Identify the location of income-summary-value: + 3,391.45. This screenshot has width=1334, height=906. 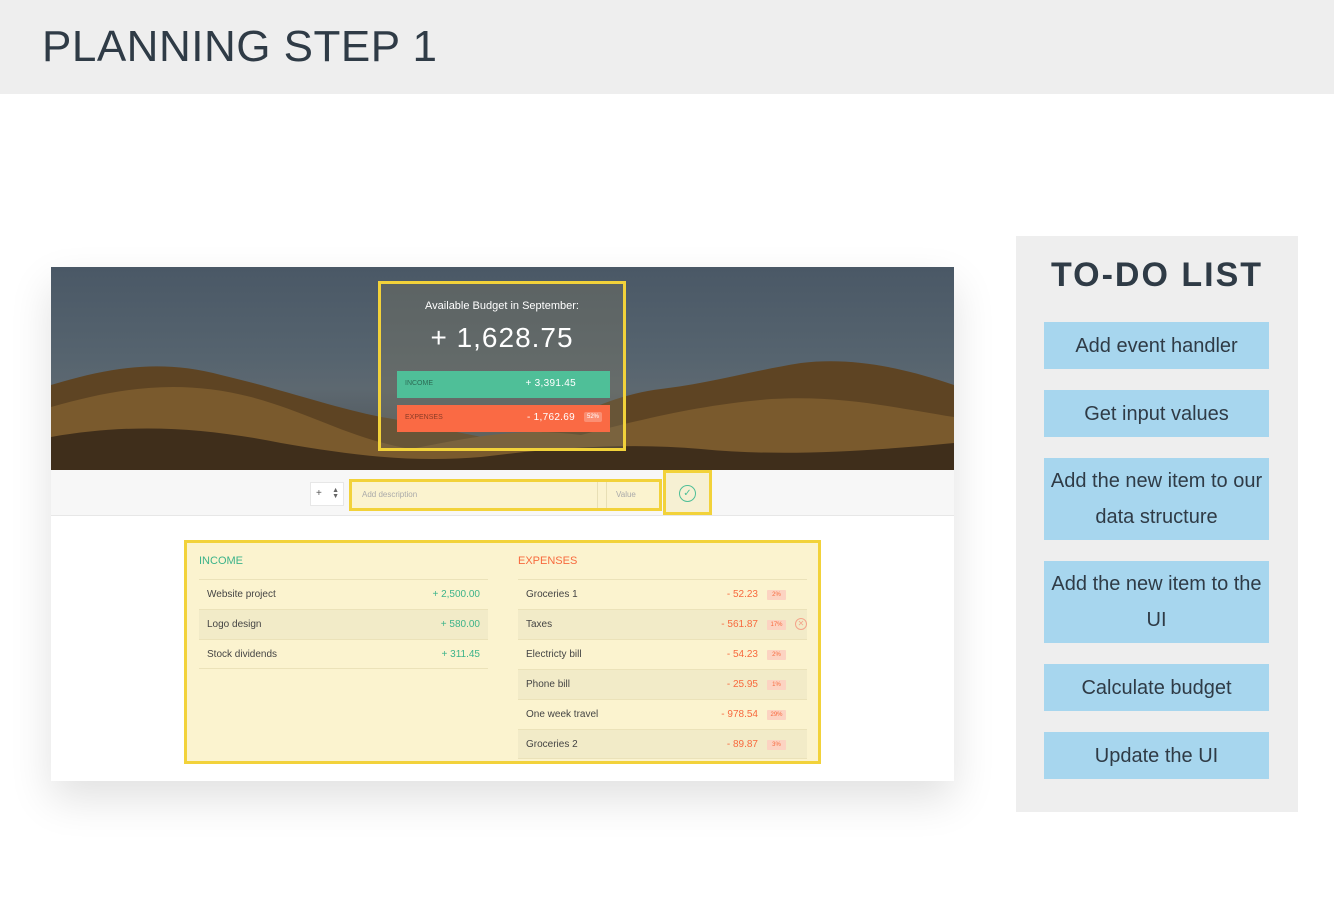
(550, 383).